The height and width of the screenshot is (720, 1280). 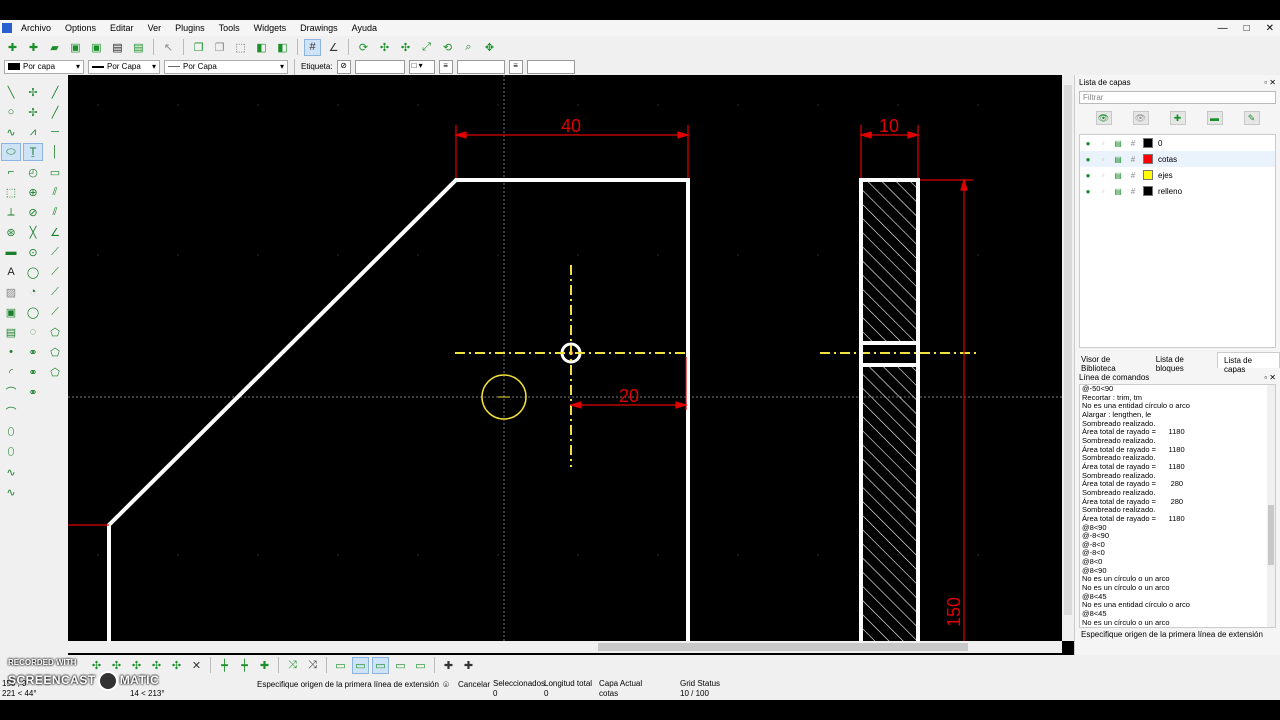 What do you see at coordinates (1214, 118) in the screenshot?
I see `remove-layer-icon: ▬` at bounding box center [1214, 118].